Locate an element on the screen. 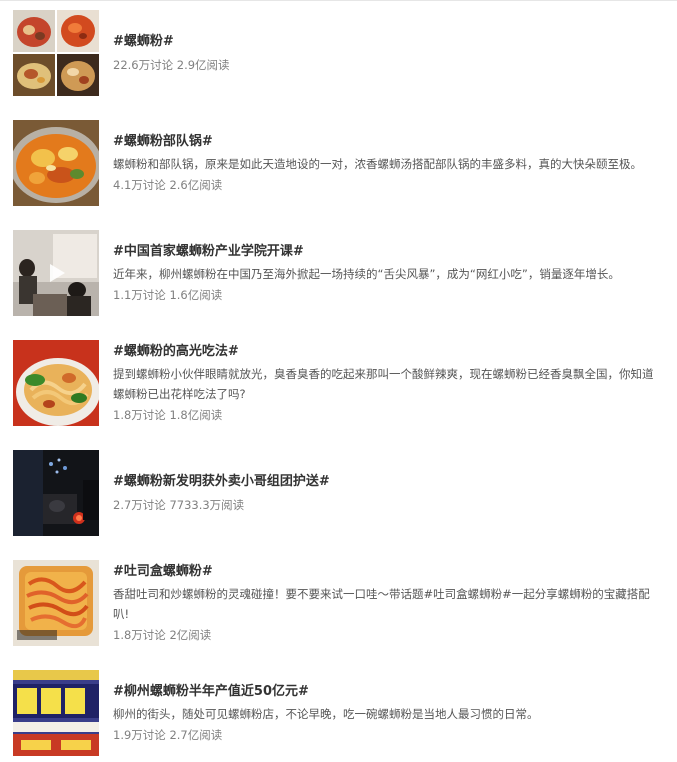 The image size is (677, 762). topic-title: #柳州螺蛳粉半年产值近50亿元# is located at coordinates (386, 692).